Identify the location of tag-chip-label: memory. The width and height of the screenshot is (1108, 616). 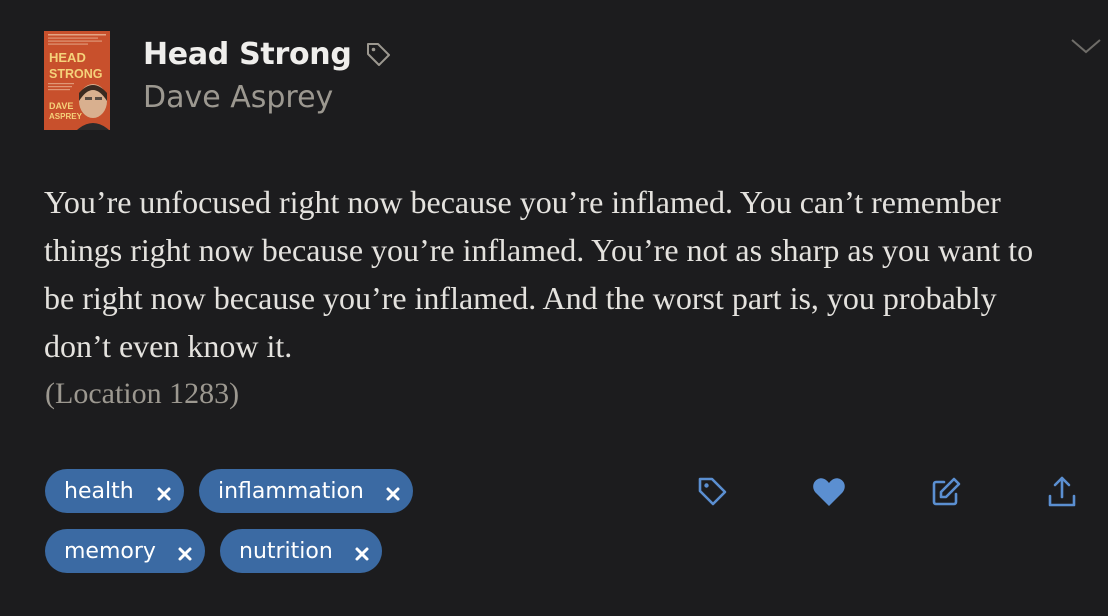
(110, 551).